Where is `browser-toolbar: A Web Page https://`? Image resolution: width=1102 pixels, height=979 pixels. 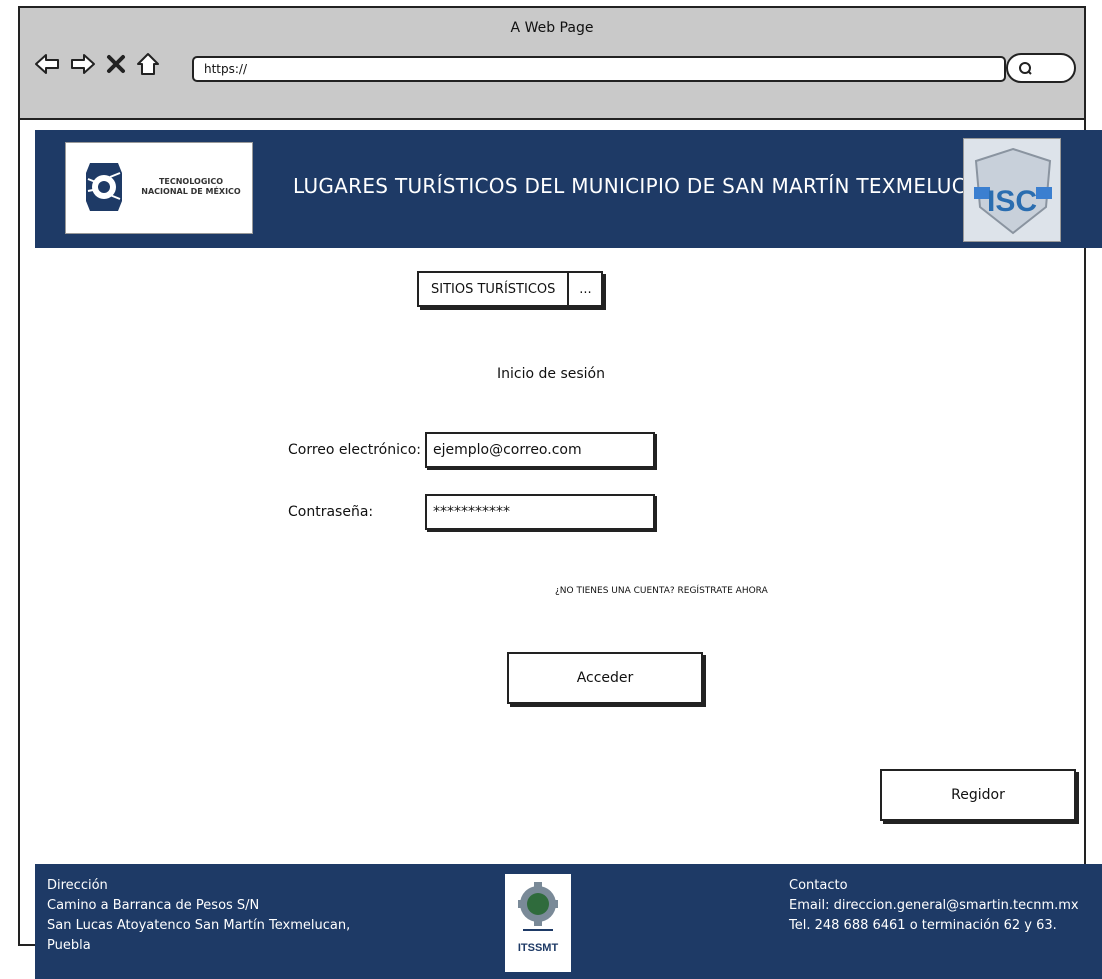 browser-toolbar: A Web Page https:// is located at coordinates (552, 64).